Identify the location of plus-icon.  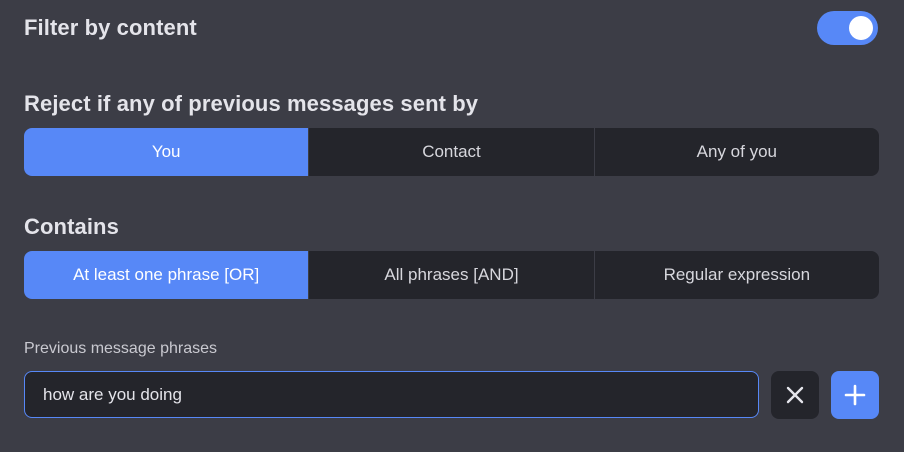
(855, 395).